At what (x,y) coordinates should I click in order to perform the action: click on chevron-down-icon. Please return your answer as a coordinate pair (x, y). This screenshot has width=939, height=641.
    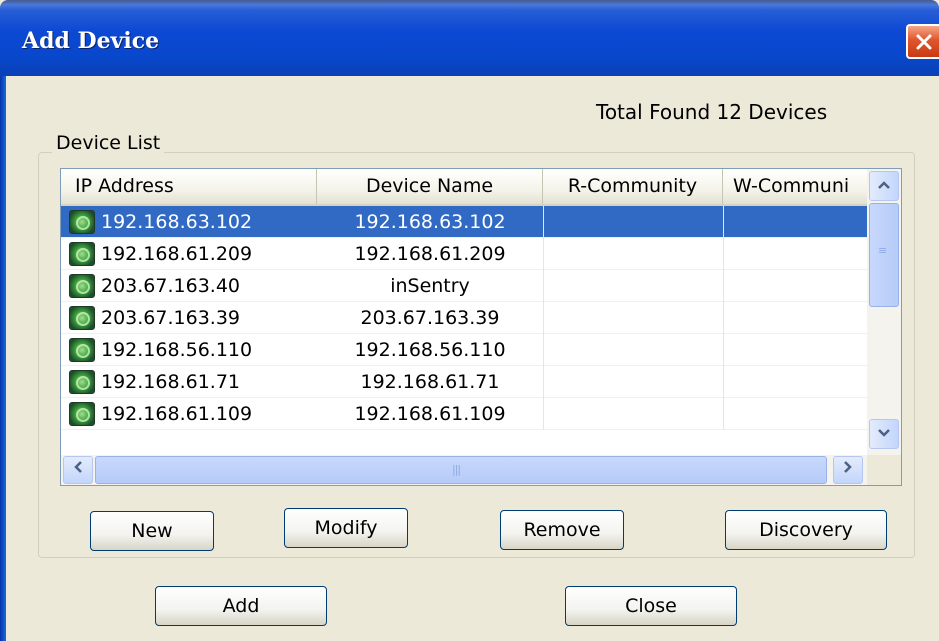
    Looking at the image, I should click on (884, 433).